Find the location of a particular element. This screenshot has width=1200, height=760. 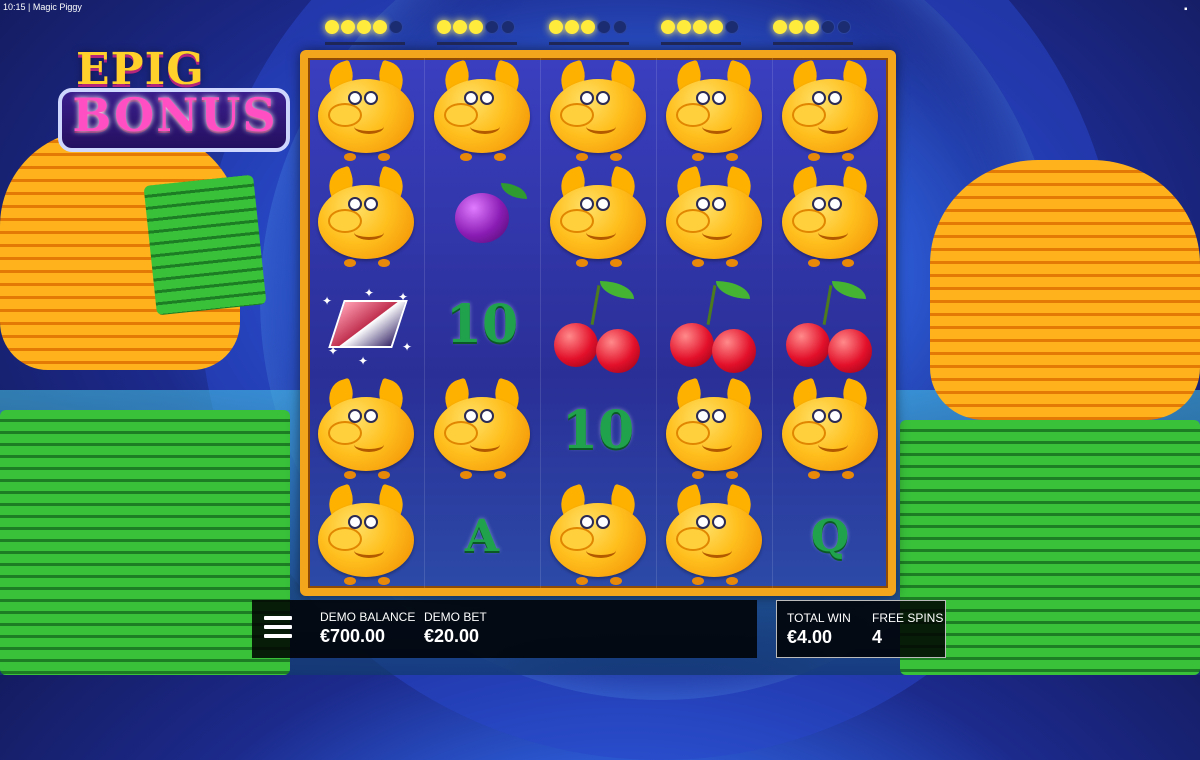

balance-value: €700.00 is located at coordinates (353, 636).